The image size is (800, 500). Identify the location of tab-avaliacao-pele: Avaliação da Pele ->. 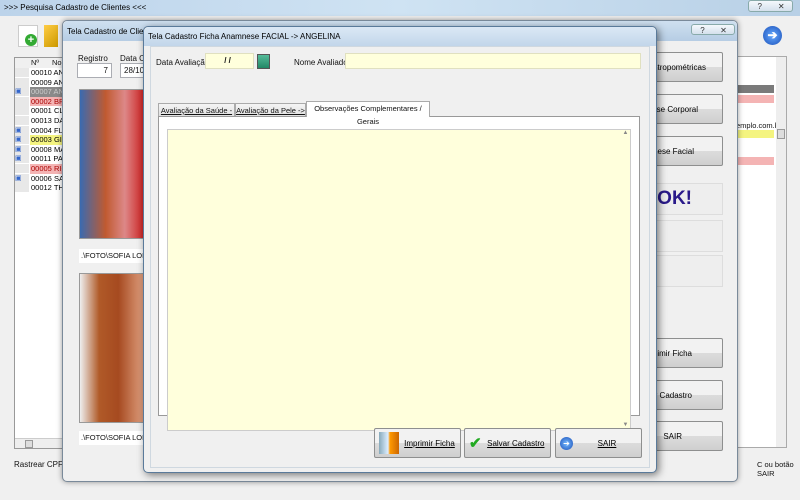
(270, 110).